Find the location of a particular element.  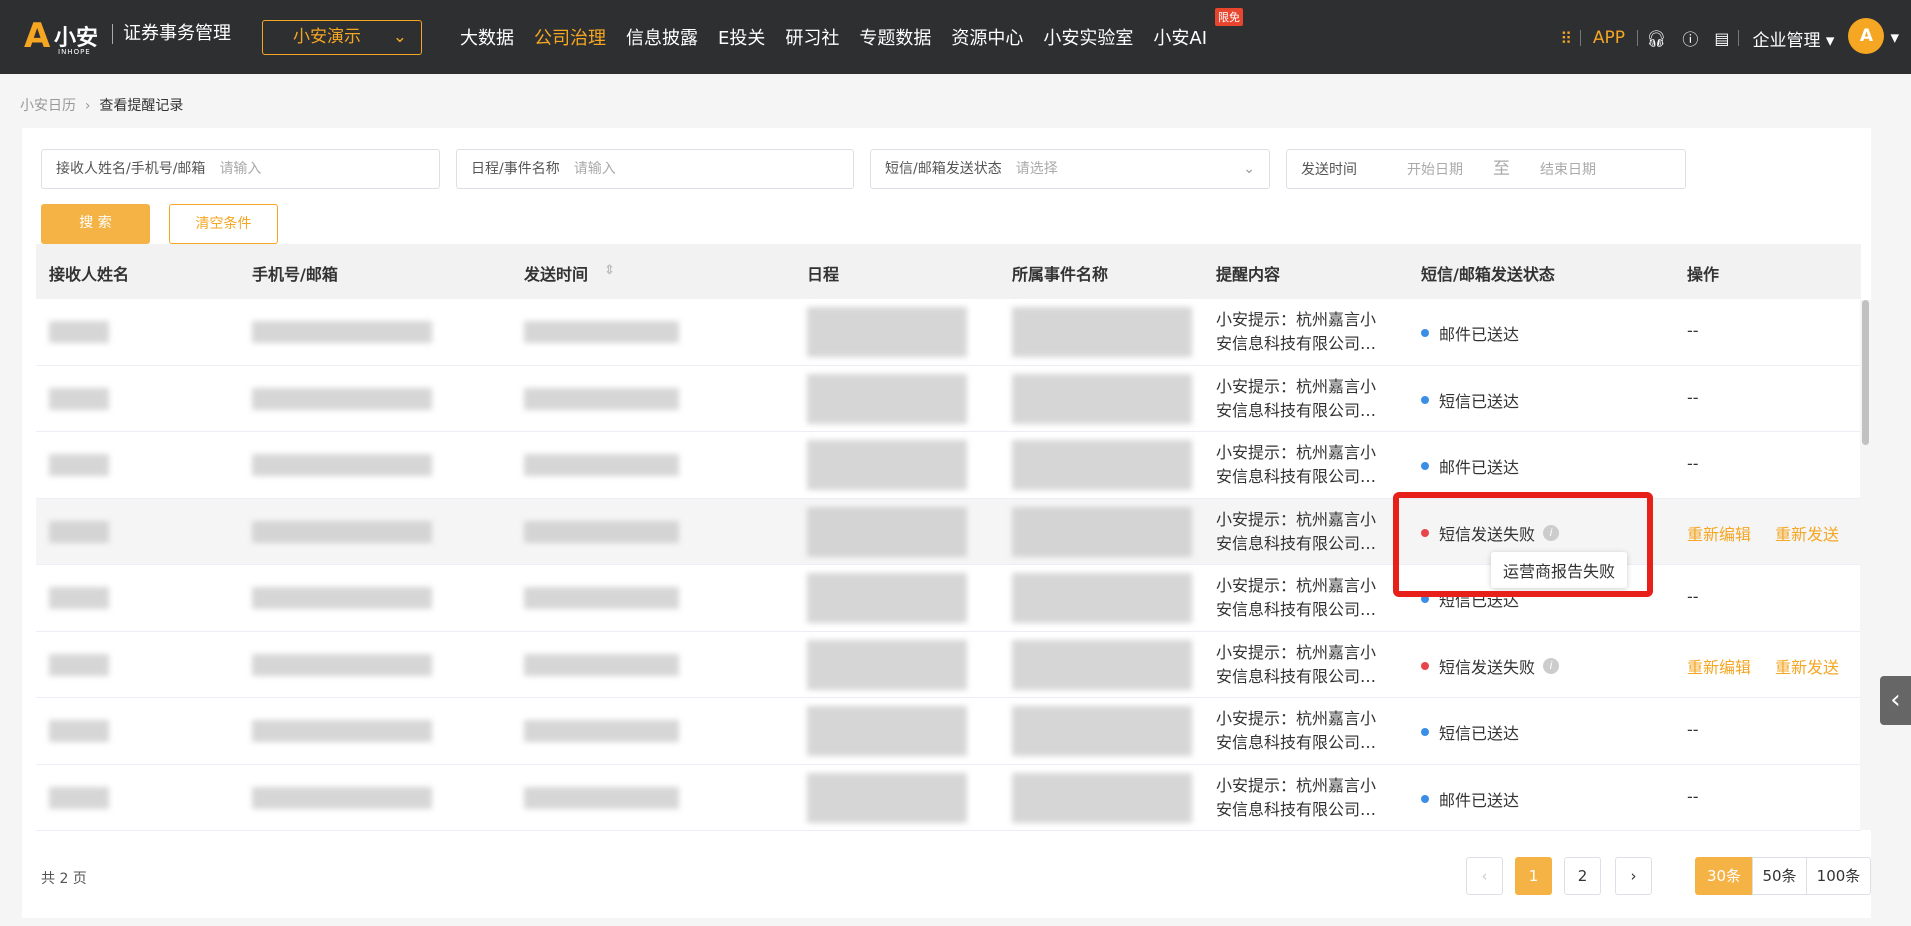

table-header: 接收人姓名 手机号/邮箱 发送时间 ⇕ 日程 所属事件名称 提醒内容 短信/邮箱发送状态 操作 is located at coordinates (948, 271).